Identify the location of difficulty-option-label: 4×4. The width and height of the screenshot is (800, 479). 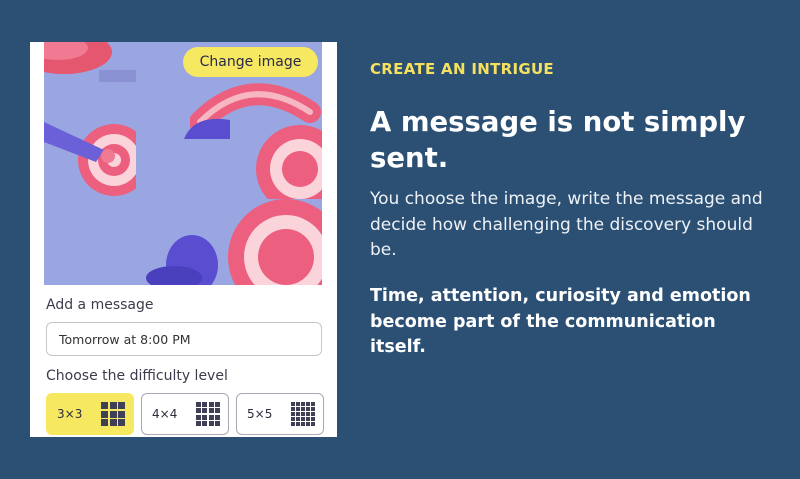
(165, 414).